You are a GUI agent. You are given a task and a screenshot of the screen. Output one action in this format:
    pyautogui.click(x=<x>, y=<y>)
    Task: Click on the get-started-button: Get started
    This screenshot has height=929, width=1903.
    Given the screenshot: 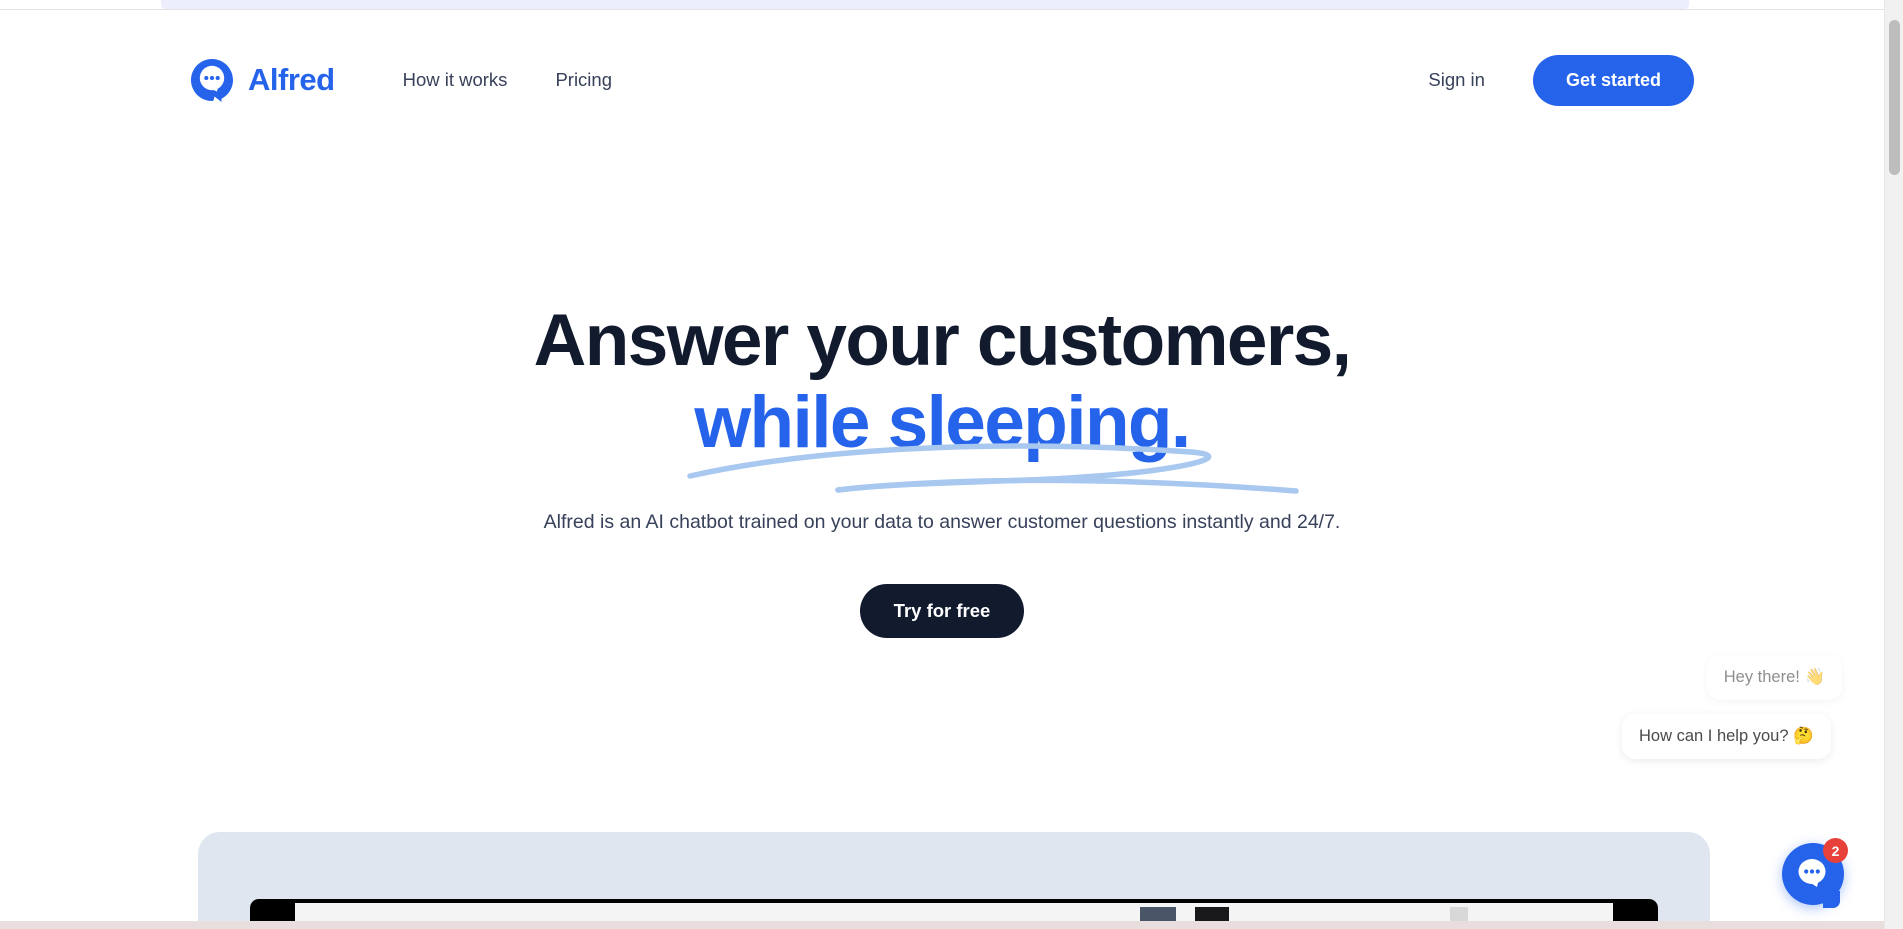 What is the action you would take?
    pyautogui.click(x=1613, y=80)
    